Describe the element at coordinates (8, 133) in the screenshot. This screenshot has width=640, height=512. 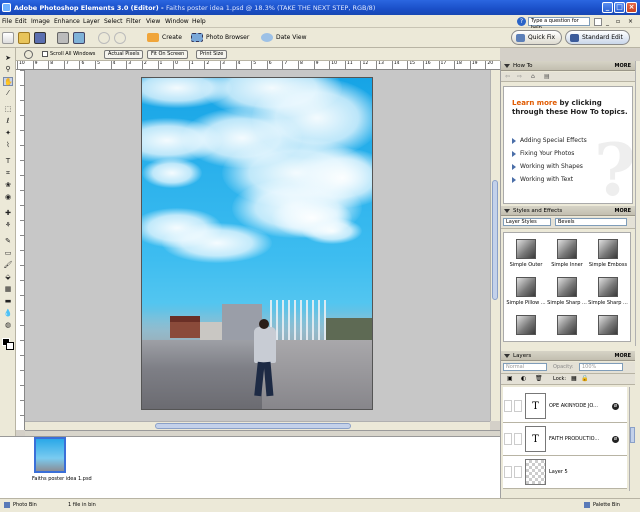
I see `magic-wand-tool-icon: ✦` at that location.